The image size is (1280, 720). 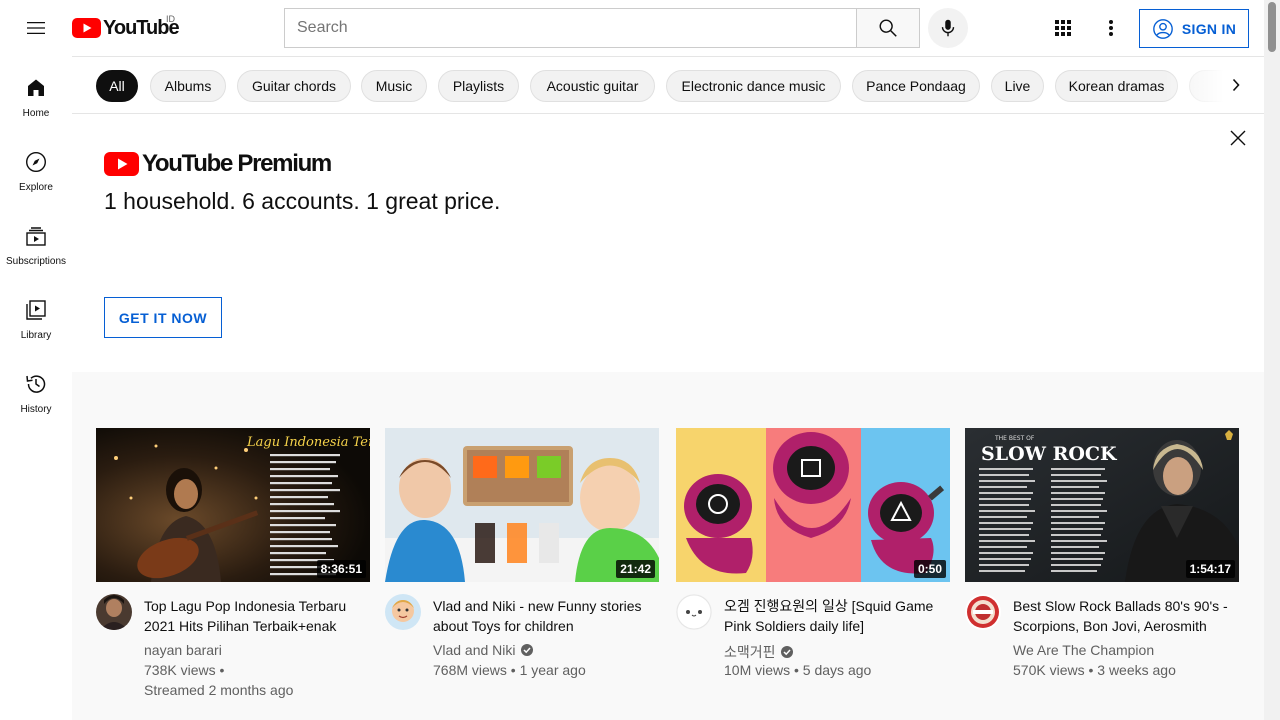 I want to click on sidebar-item-subscriptions: Subscriptions, so click(x=36, y=241).